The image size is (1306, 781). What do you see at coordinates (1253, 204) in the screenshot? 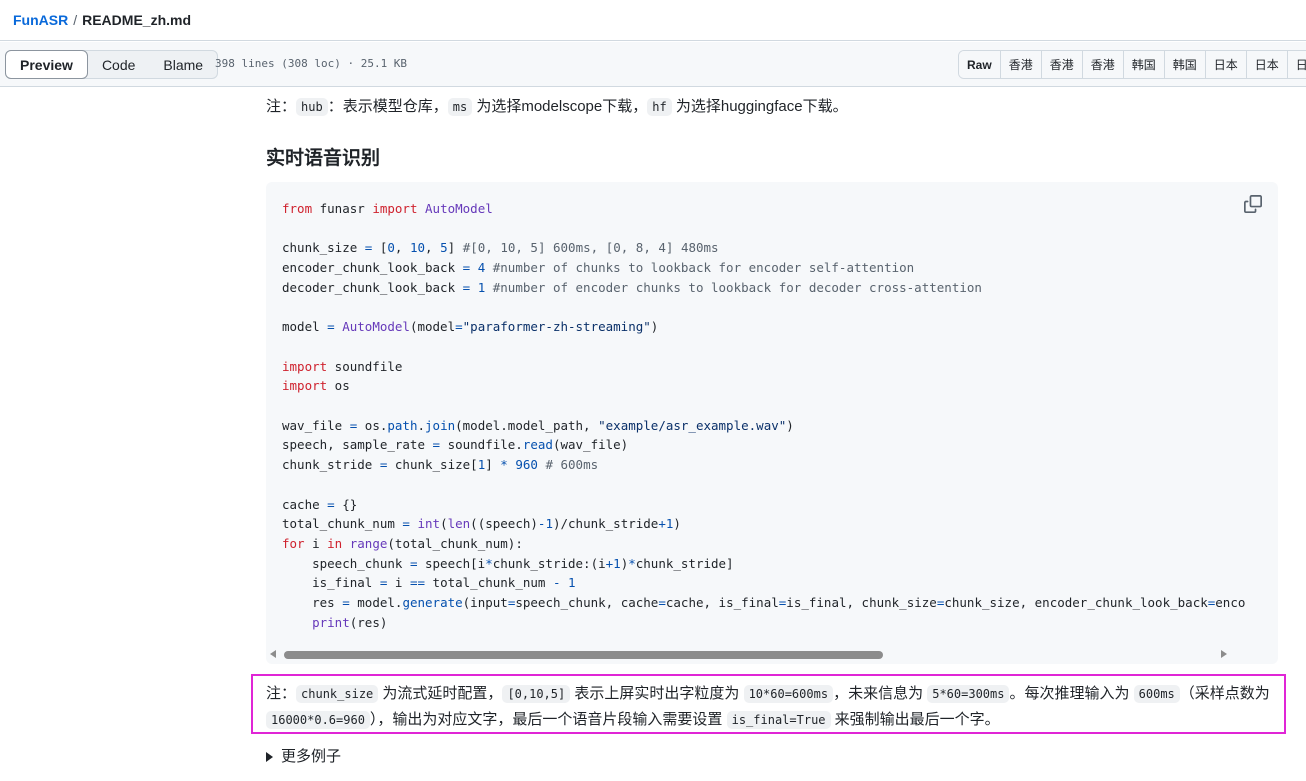
I see `copy-icon` at bounding box center [1253, 204].